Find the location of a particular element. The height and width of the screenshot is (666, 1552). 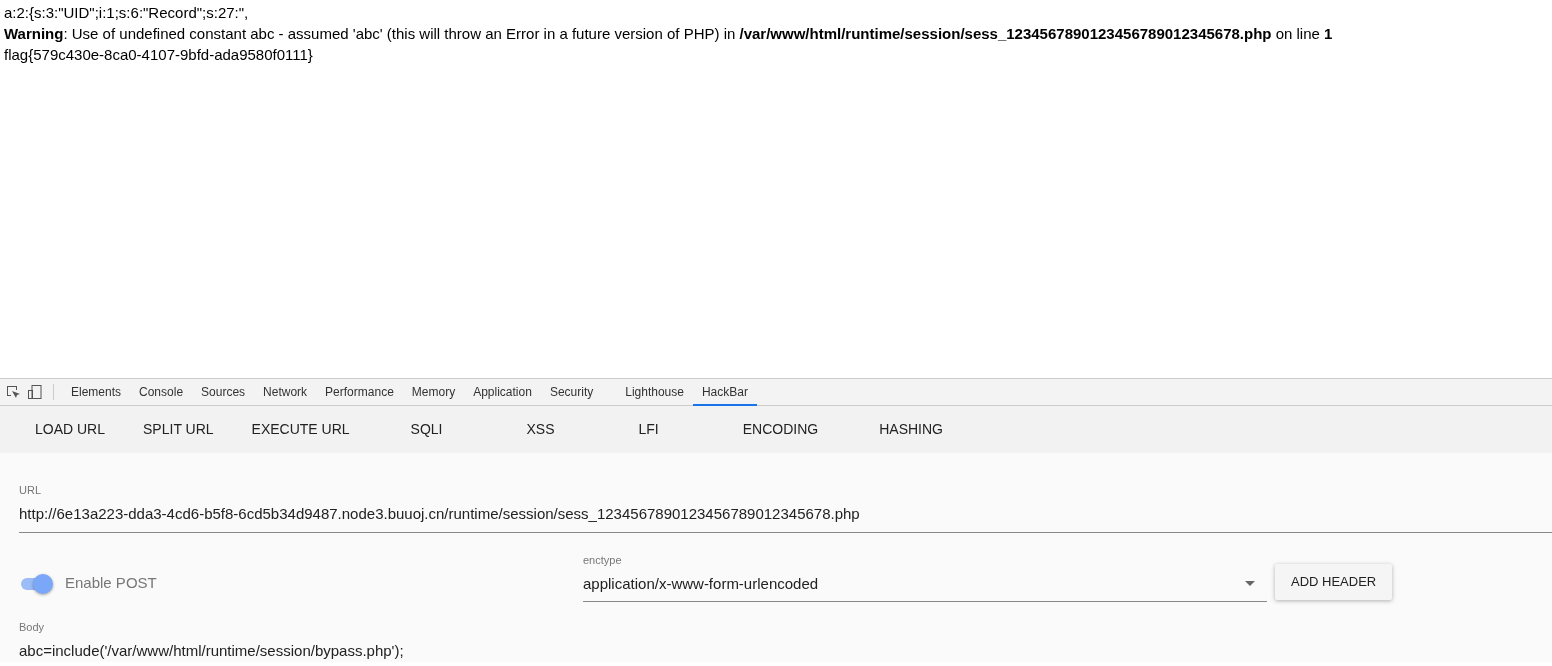

toggle-label: Enable POST is located at coordinates (111, 582).